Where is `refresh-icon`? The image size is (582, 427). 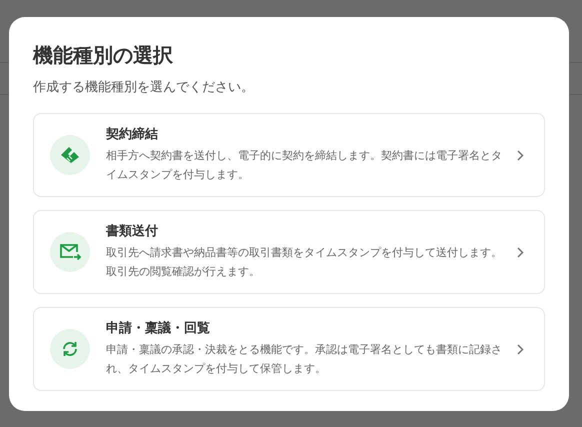 refresh-icon is located at coordinates (70, 349).